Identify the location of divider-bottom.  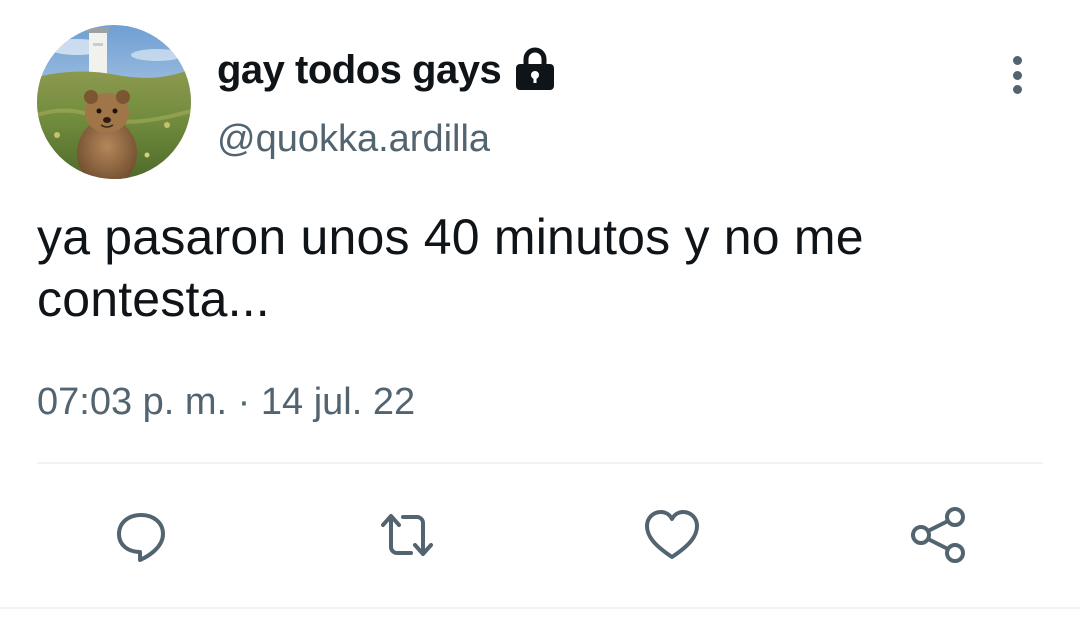
(540, 608).